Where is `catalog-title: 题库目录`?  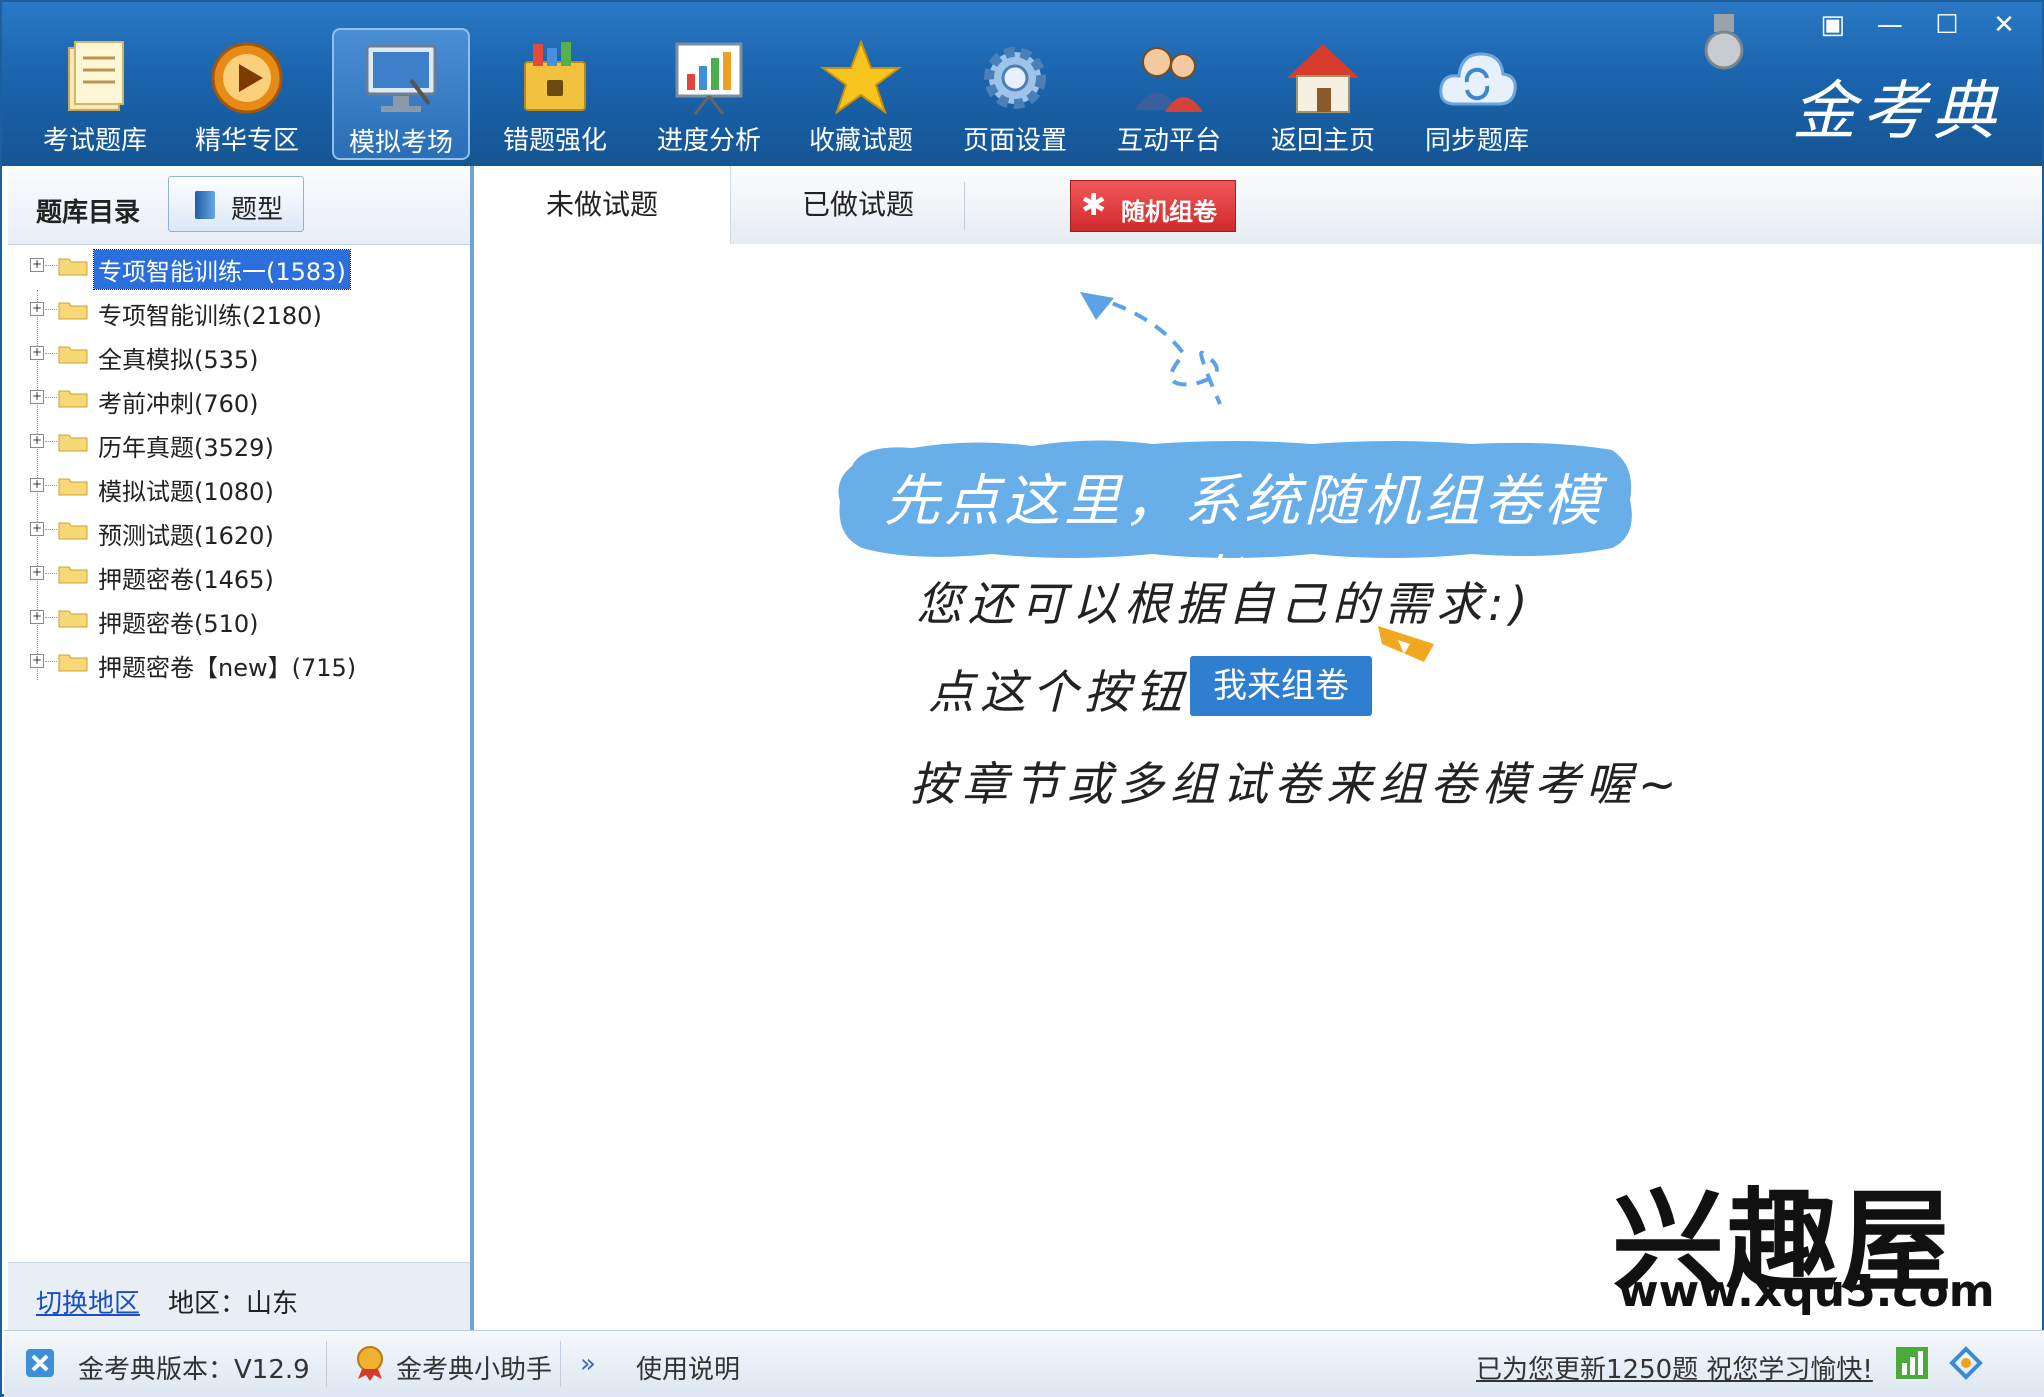
catalog-title: 题库目录 is located at coordinates (88, 213).